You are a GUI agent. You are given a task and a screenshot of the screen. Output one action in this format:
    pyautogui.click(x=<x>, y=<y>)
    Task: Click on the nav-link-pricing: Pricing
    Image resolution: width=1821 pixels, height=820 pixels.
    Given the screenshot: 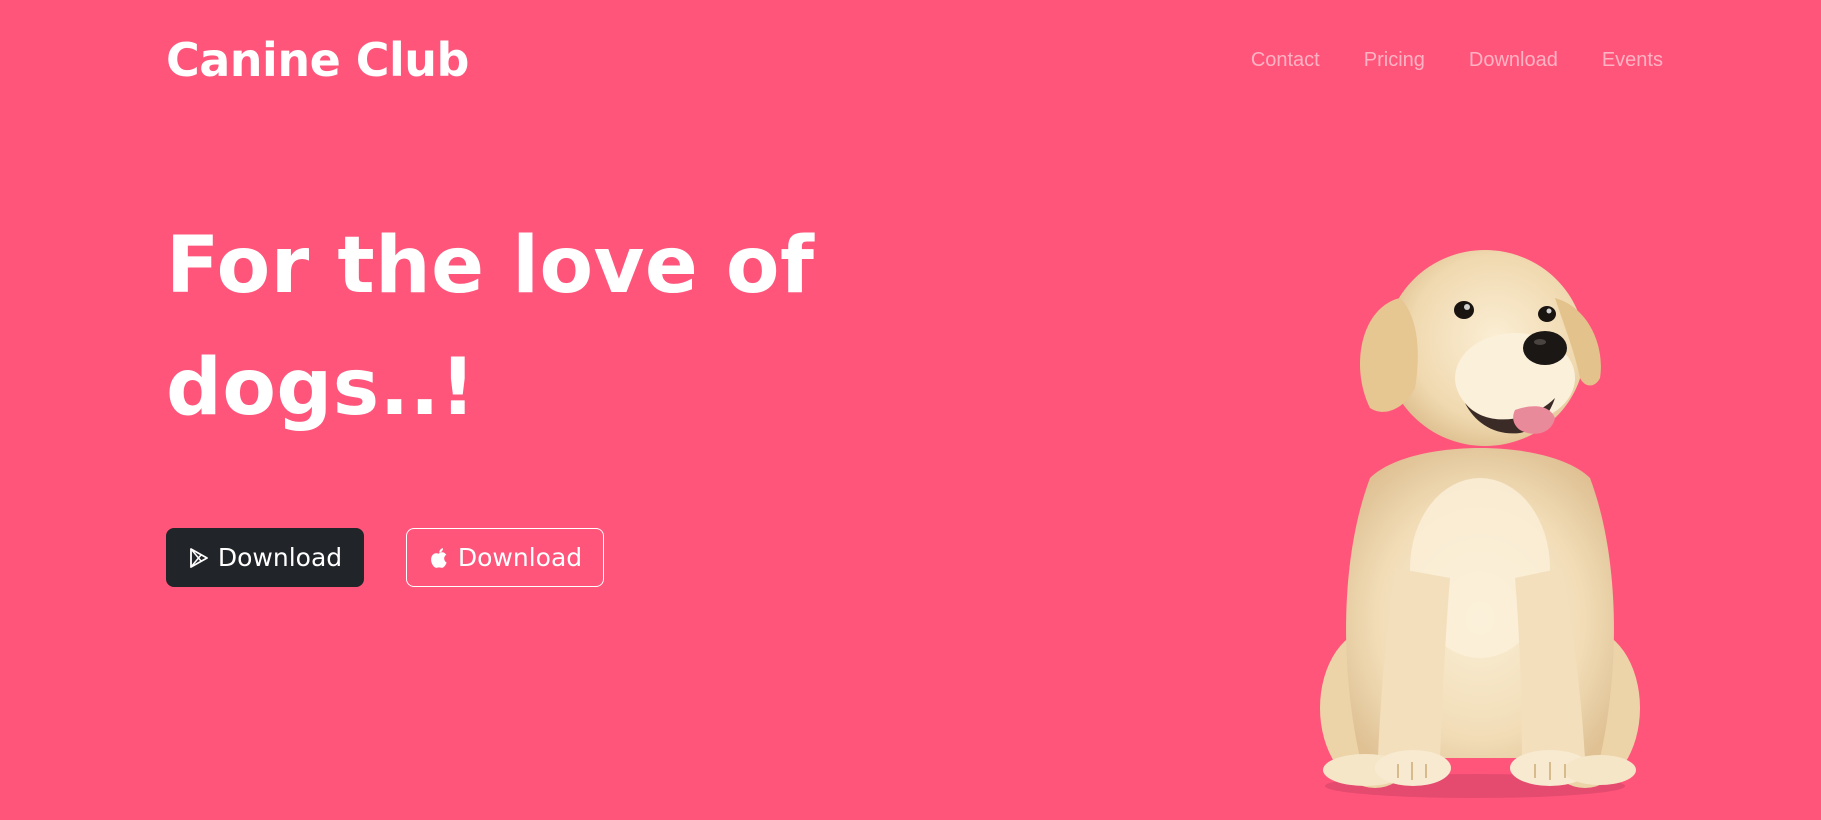 What is the action you would take?
    pyautogui.click(x=1394, y=60)
    